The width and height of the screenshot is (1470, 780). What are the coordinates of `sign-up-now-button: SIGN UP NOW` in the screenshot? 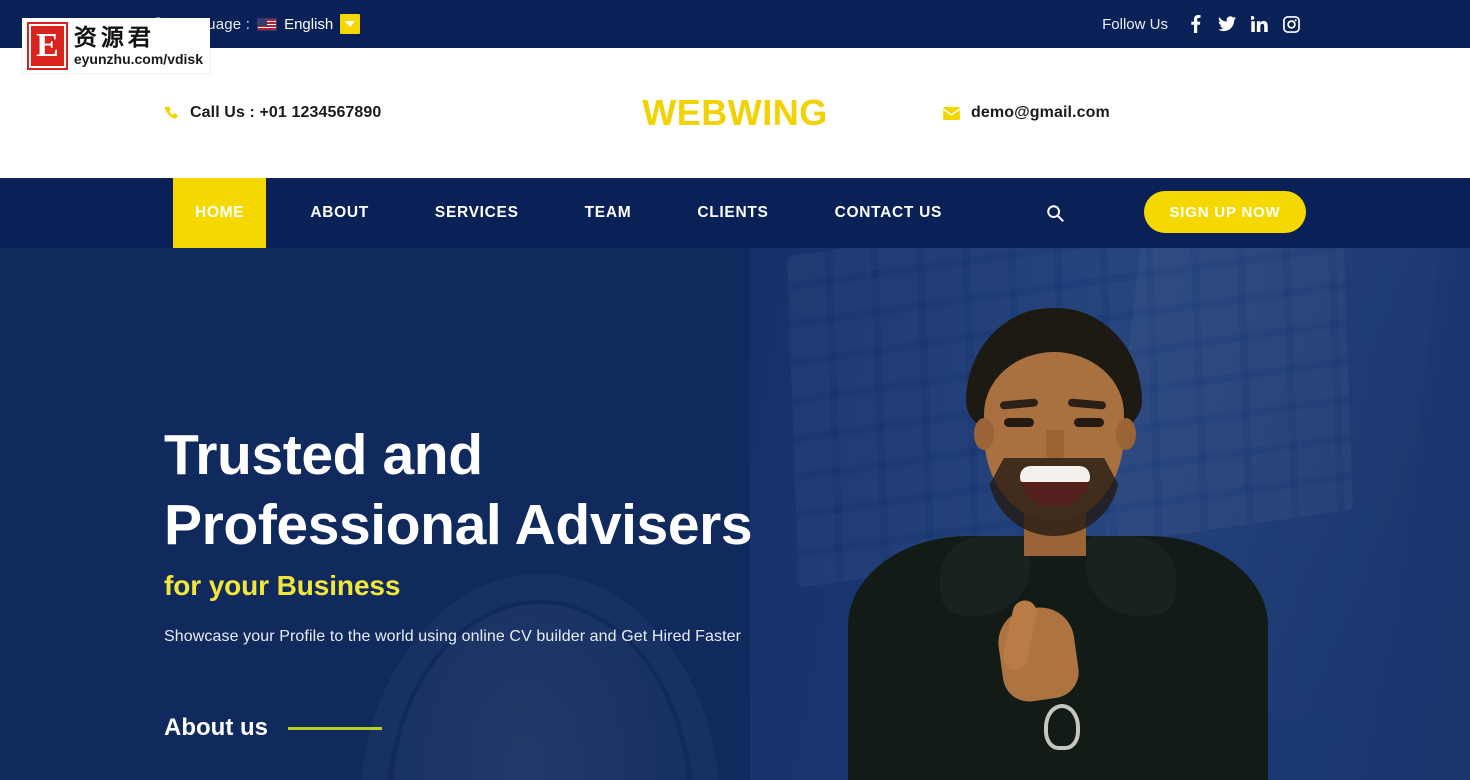 It's located at (1225, 212).